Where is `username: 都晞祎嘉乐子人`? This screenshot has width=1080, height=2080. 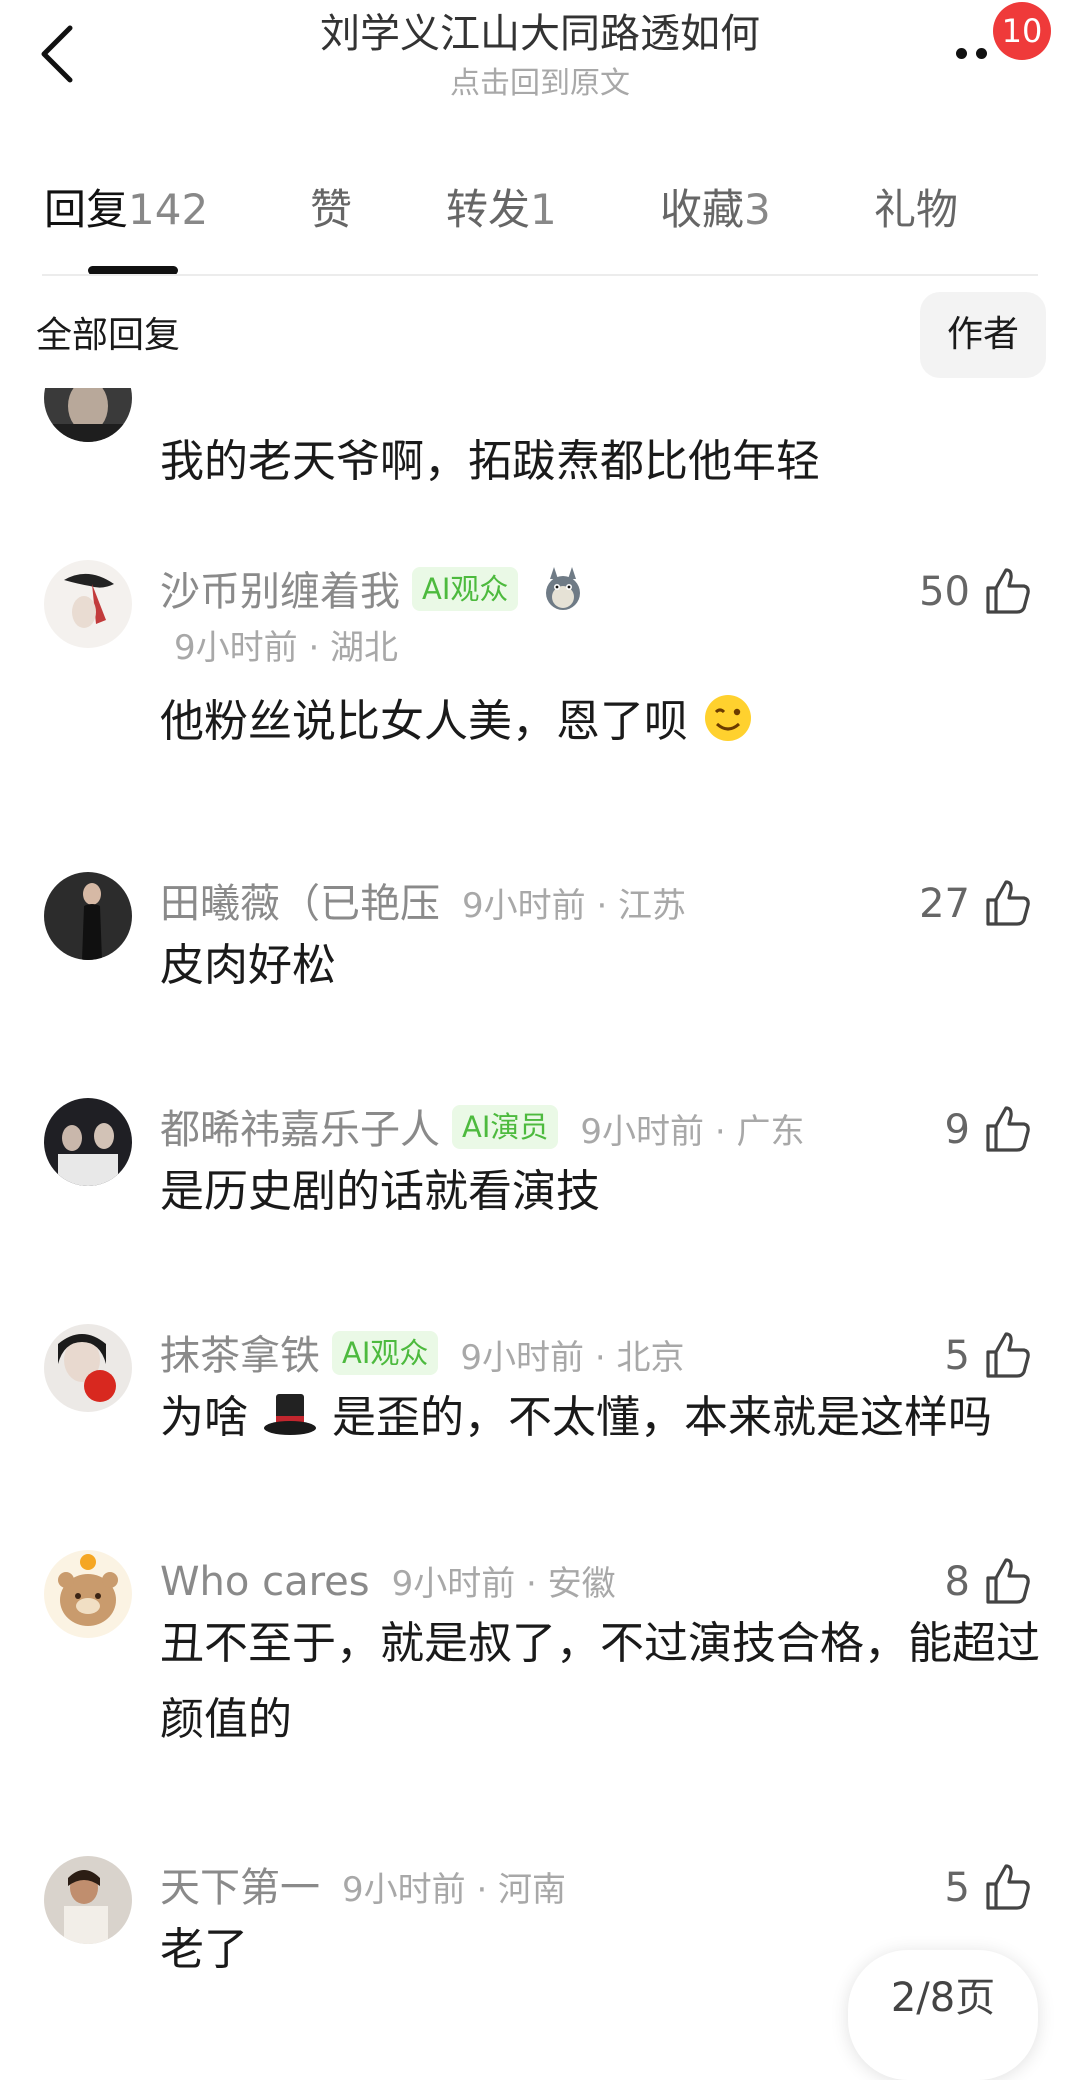 username: 都晞祎嘉乐子人 is located at coordinates (300, 1130).